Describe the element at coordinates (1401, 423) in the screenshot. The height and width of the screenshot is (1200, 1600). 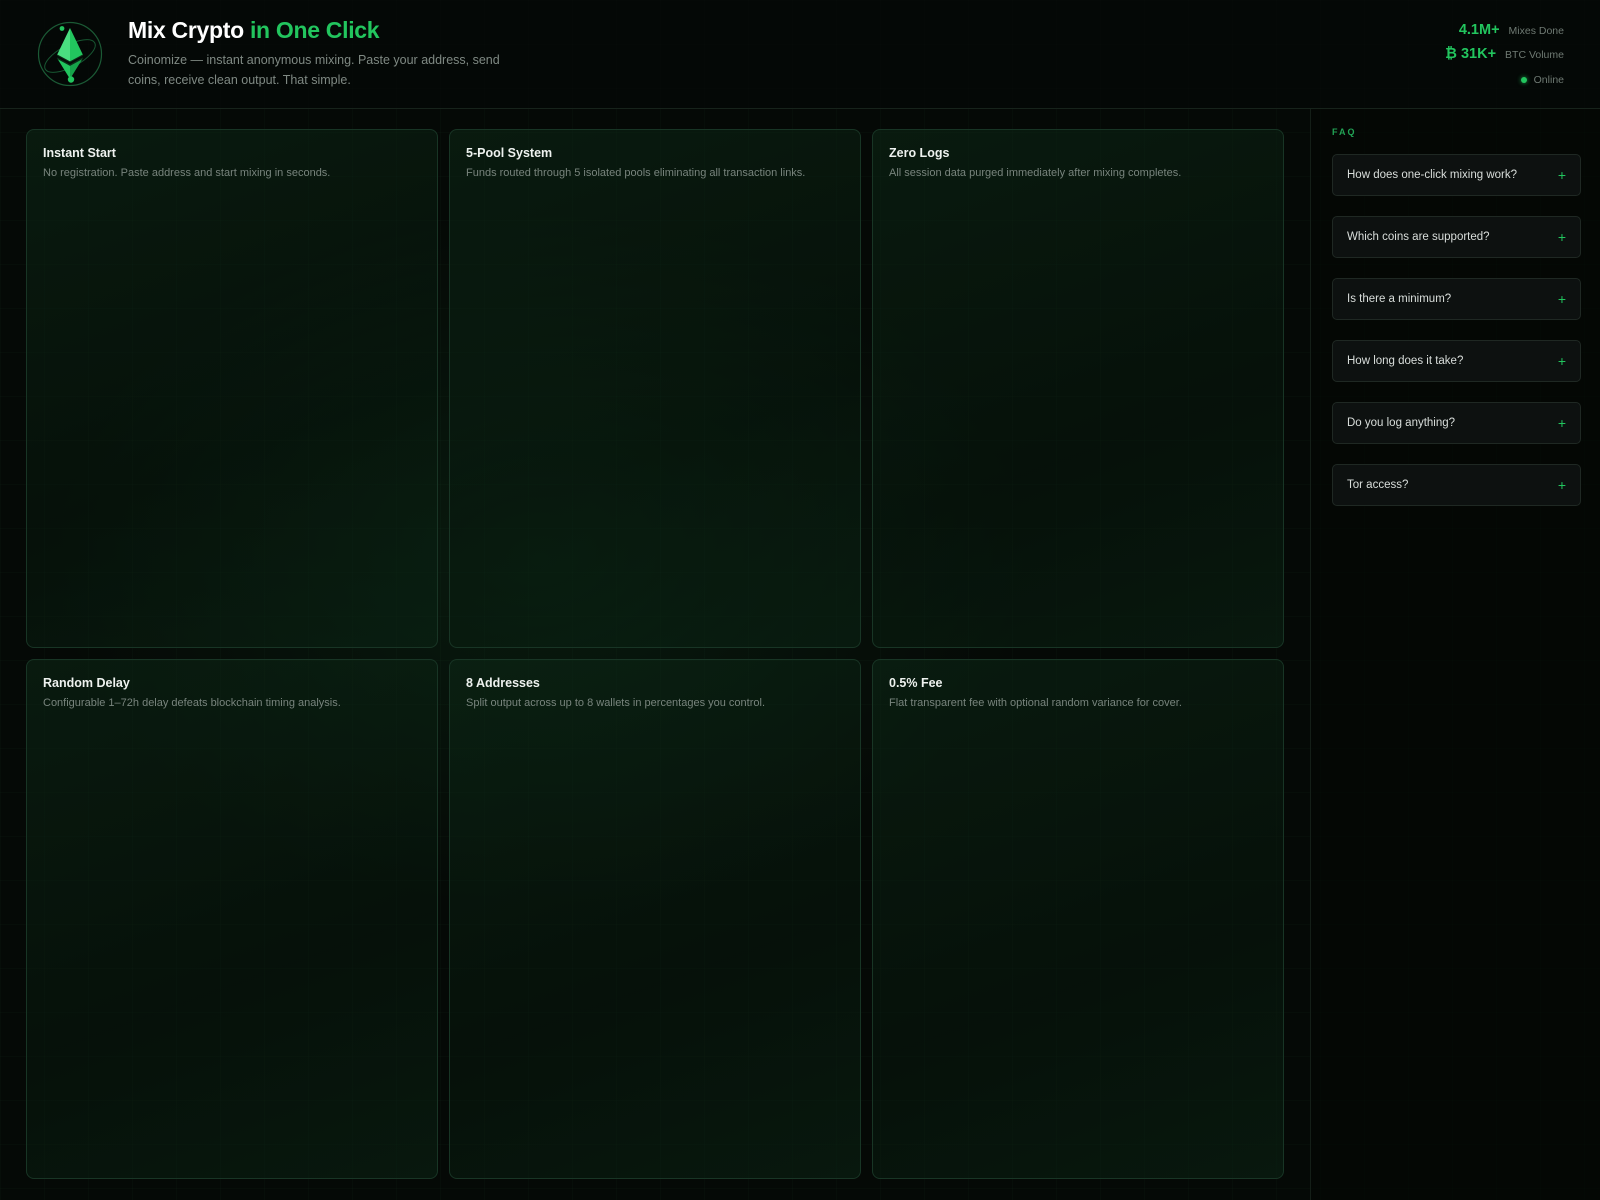
I see `faq-question: Do you log anything?` at that location.